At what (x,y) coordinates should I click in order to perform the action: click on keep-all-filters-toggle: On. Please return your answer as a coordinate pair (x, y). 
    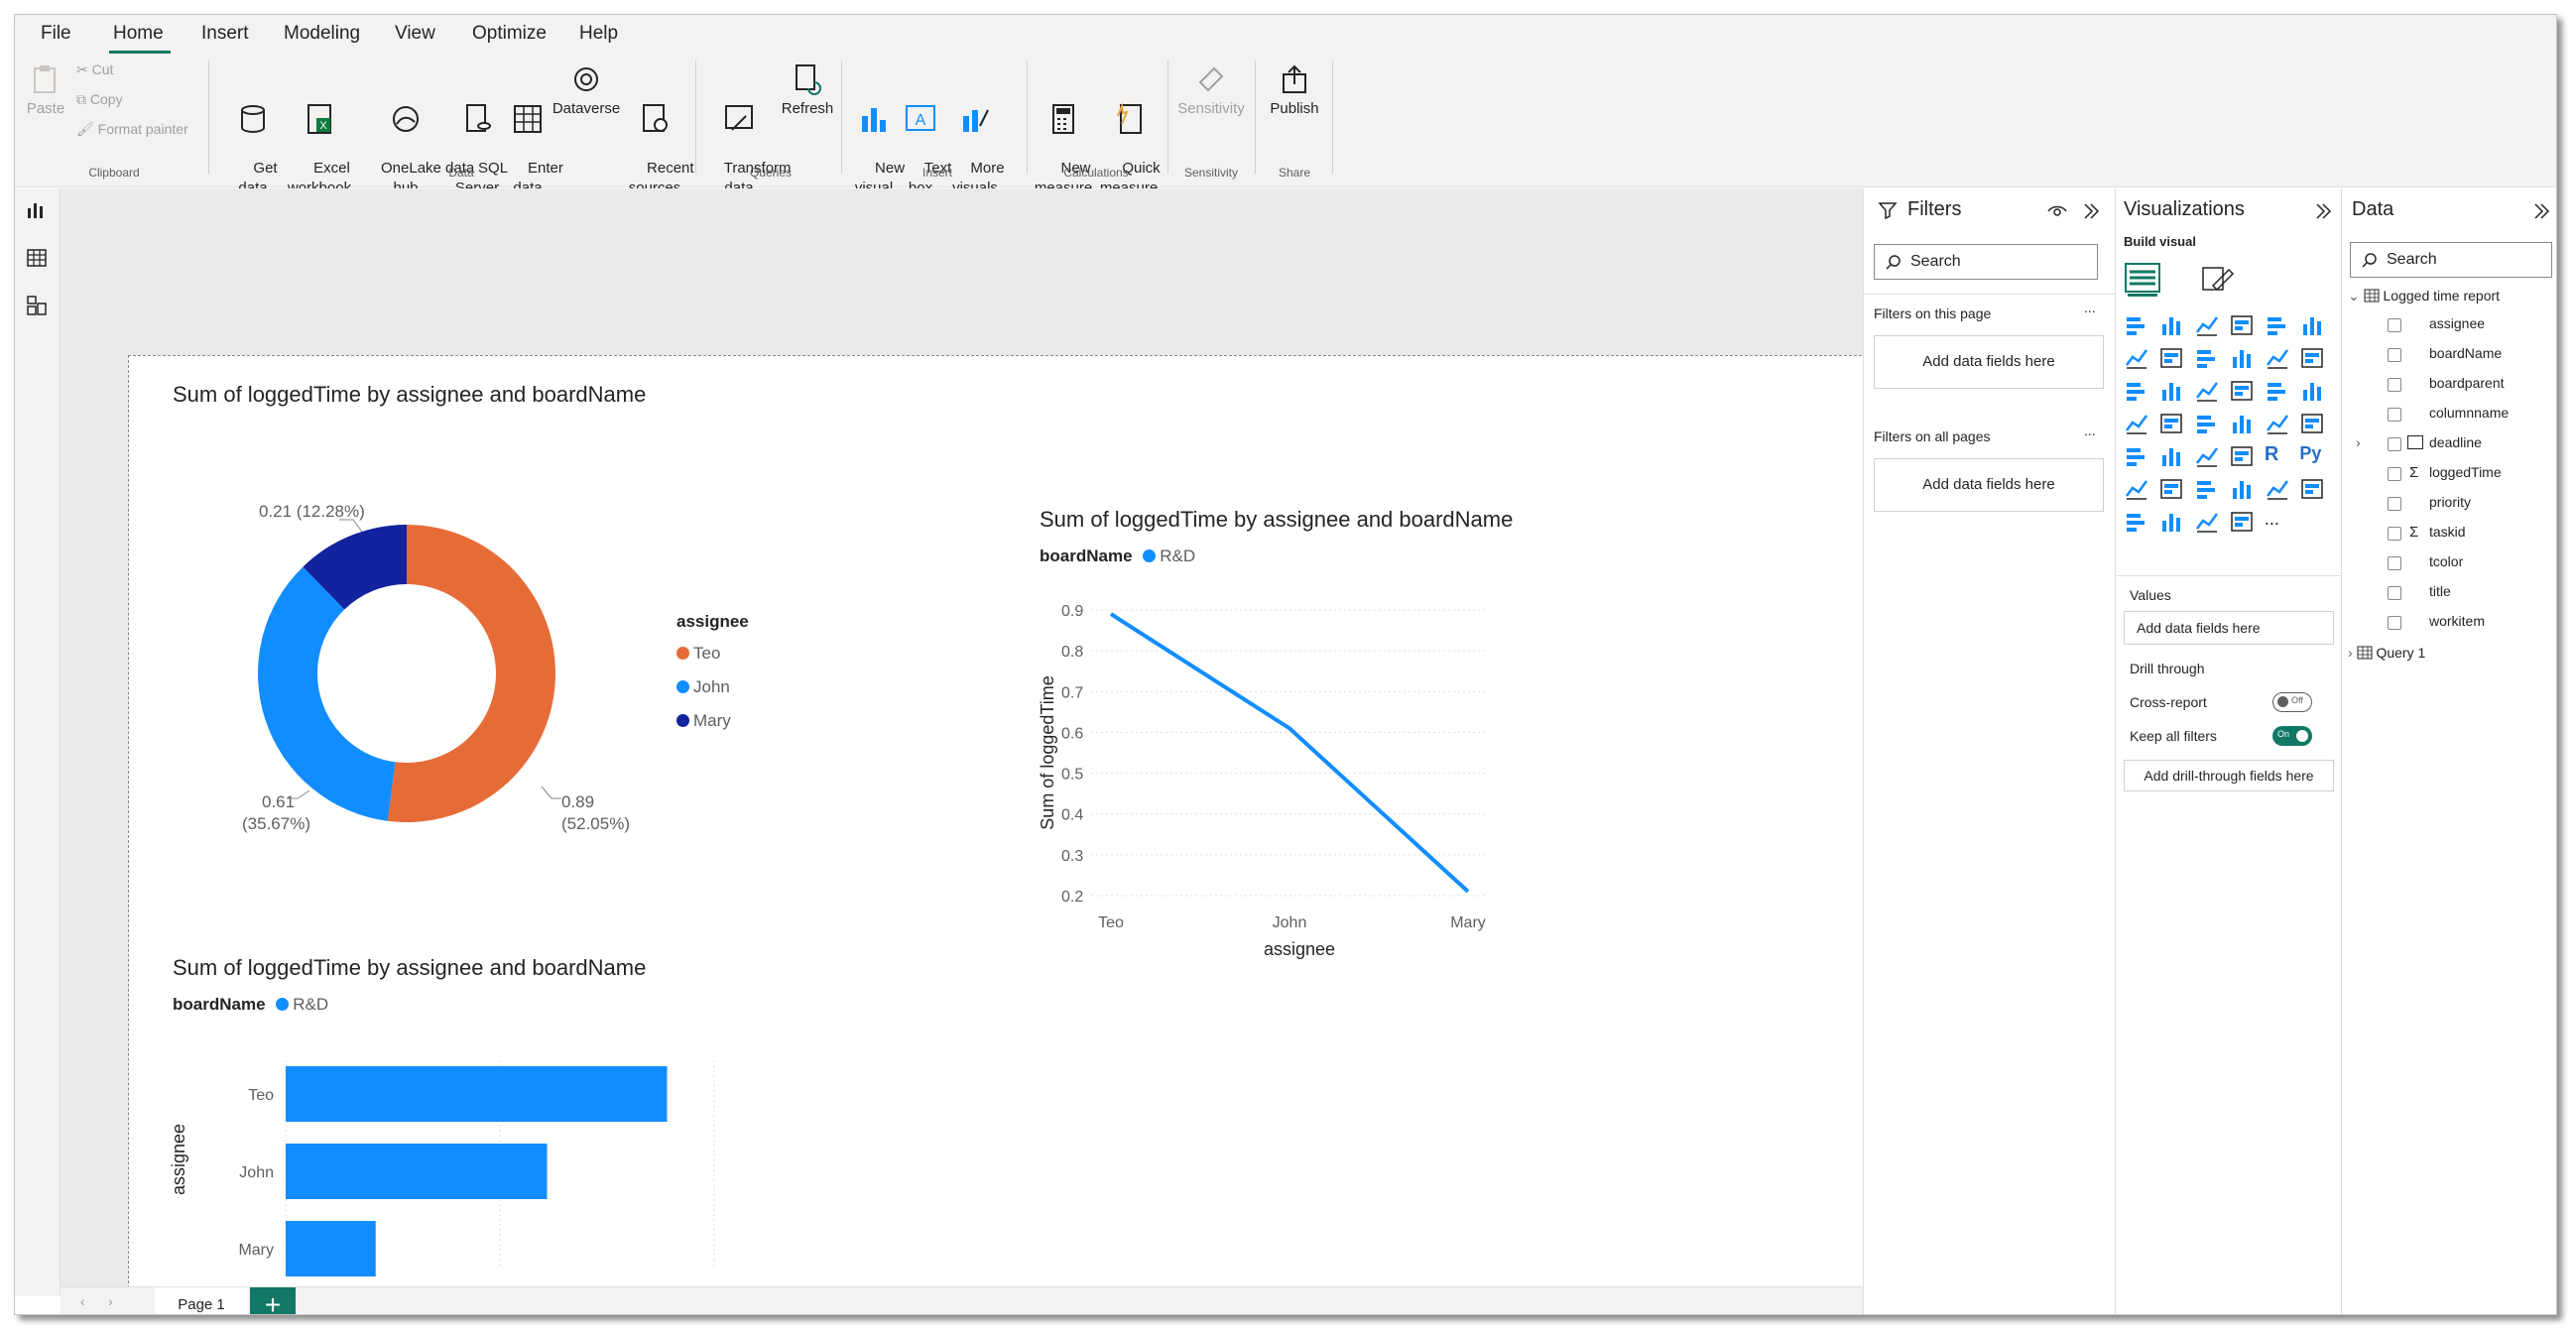
    Looking at the image, I should click on (2292, 736).